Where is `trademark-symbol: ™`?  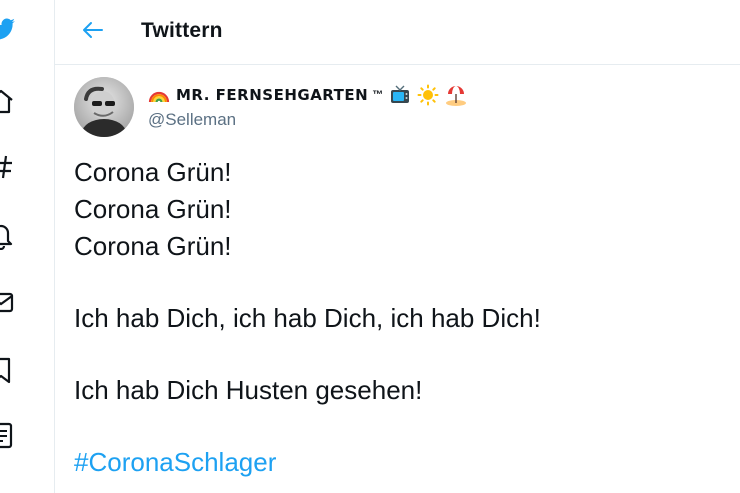
trademark-symbol: ™ is located at coordinates (378, 95).